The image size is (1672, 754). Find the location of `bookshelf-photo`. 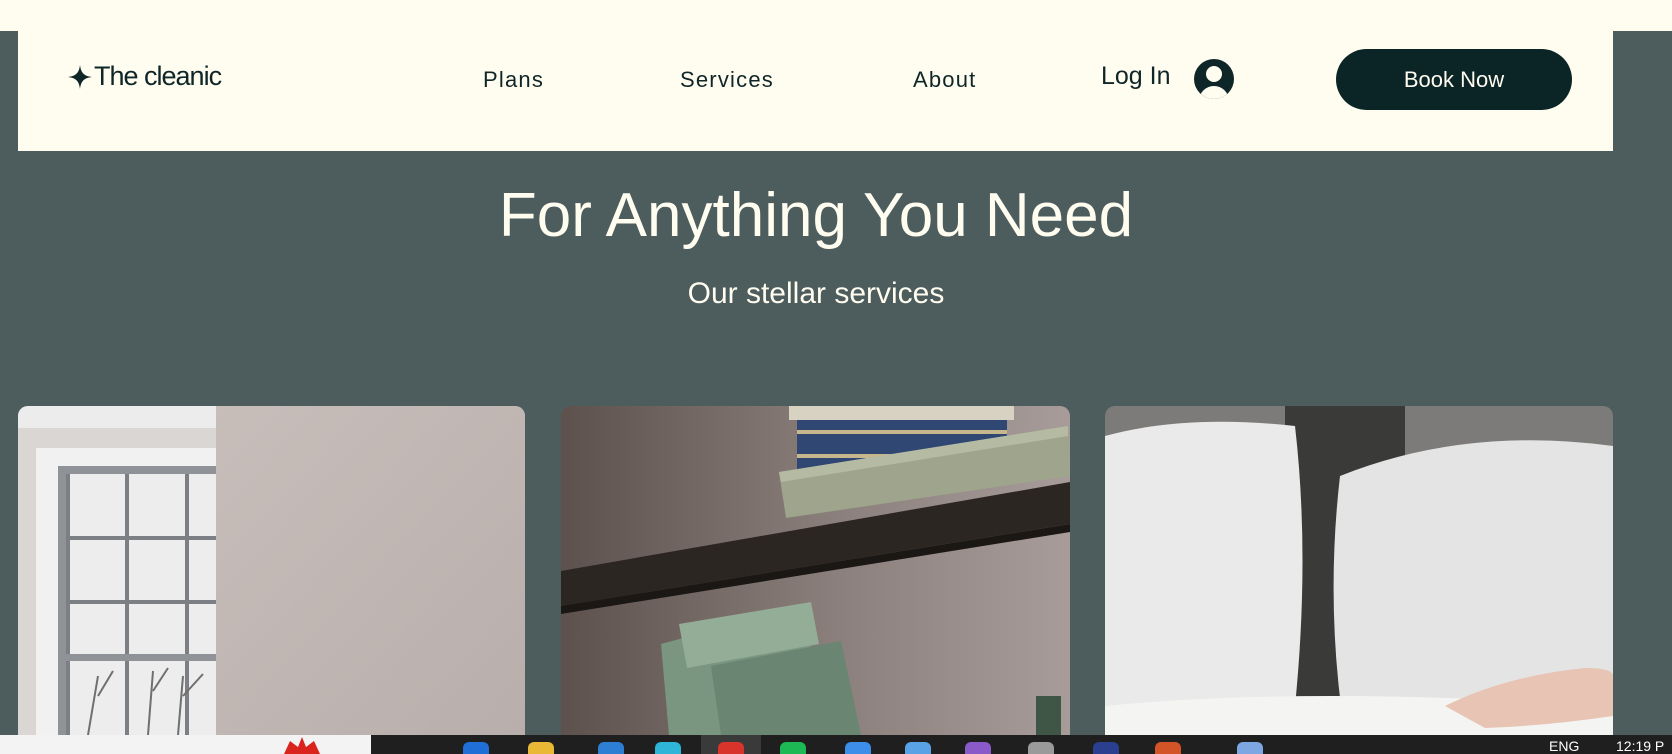

bookshelf-photo is located at coordinates (815, 570).